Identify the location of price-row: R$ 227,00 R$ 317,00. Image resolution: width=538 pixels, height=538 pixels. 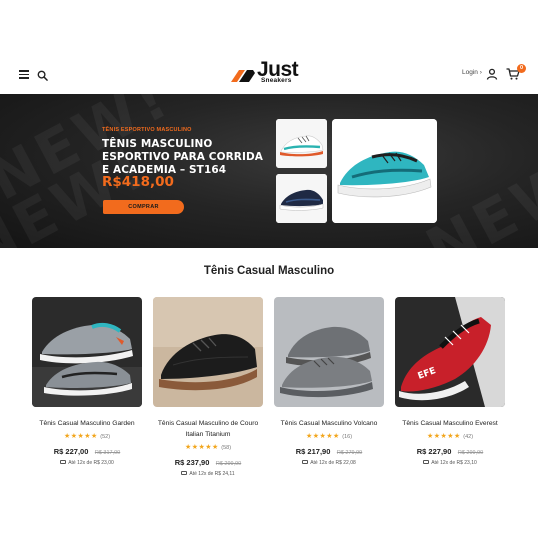
(87, 451).